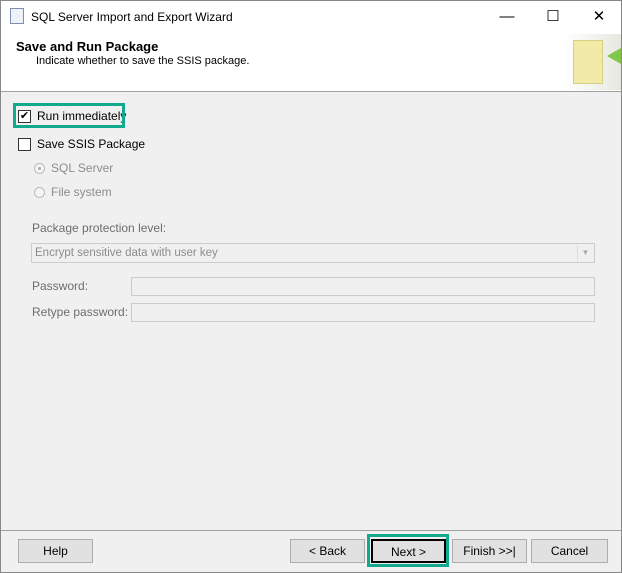  I want to click on minimize-button: —, so click(507, 17).